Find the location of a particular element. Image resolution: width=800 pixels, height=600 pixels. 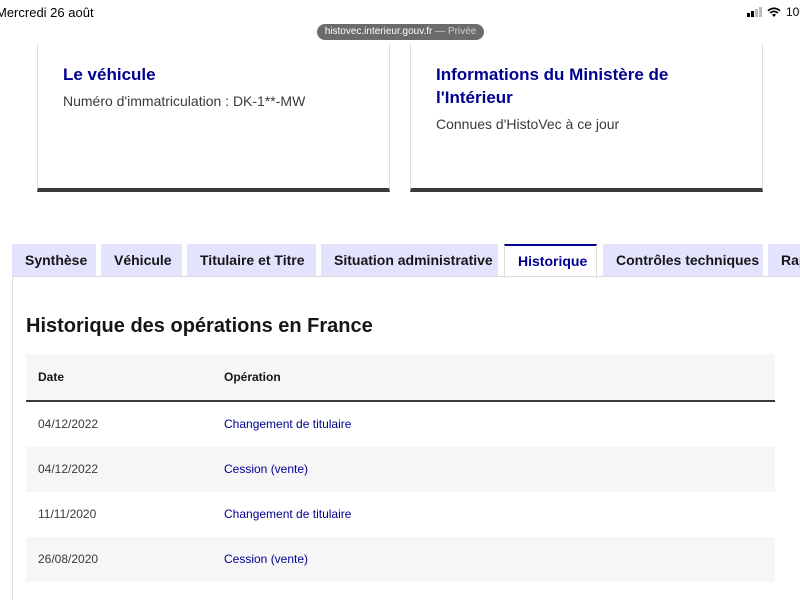

table-row: 11/11/2020 Changement de titulaire is located at coordinates (400, 514).